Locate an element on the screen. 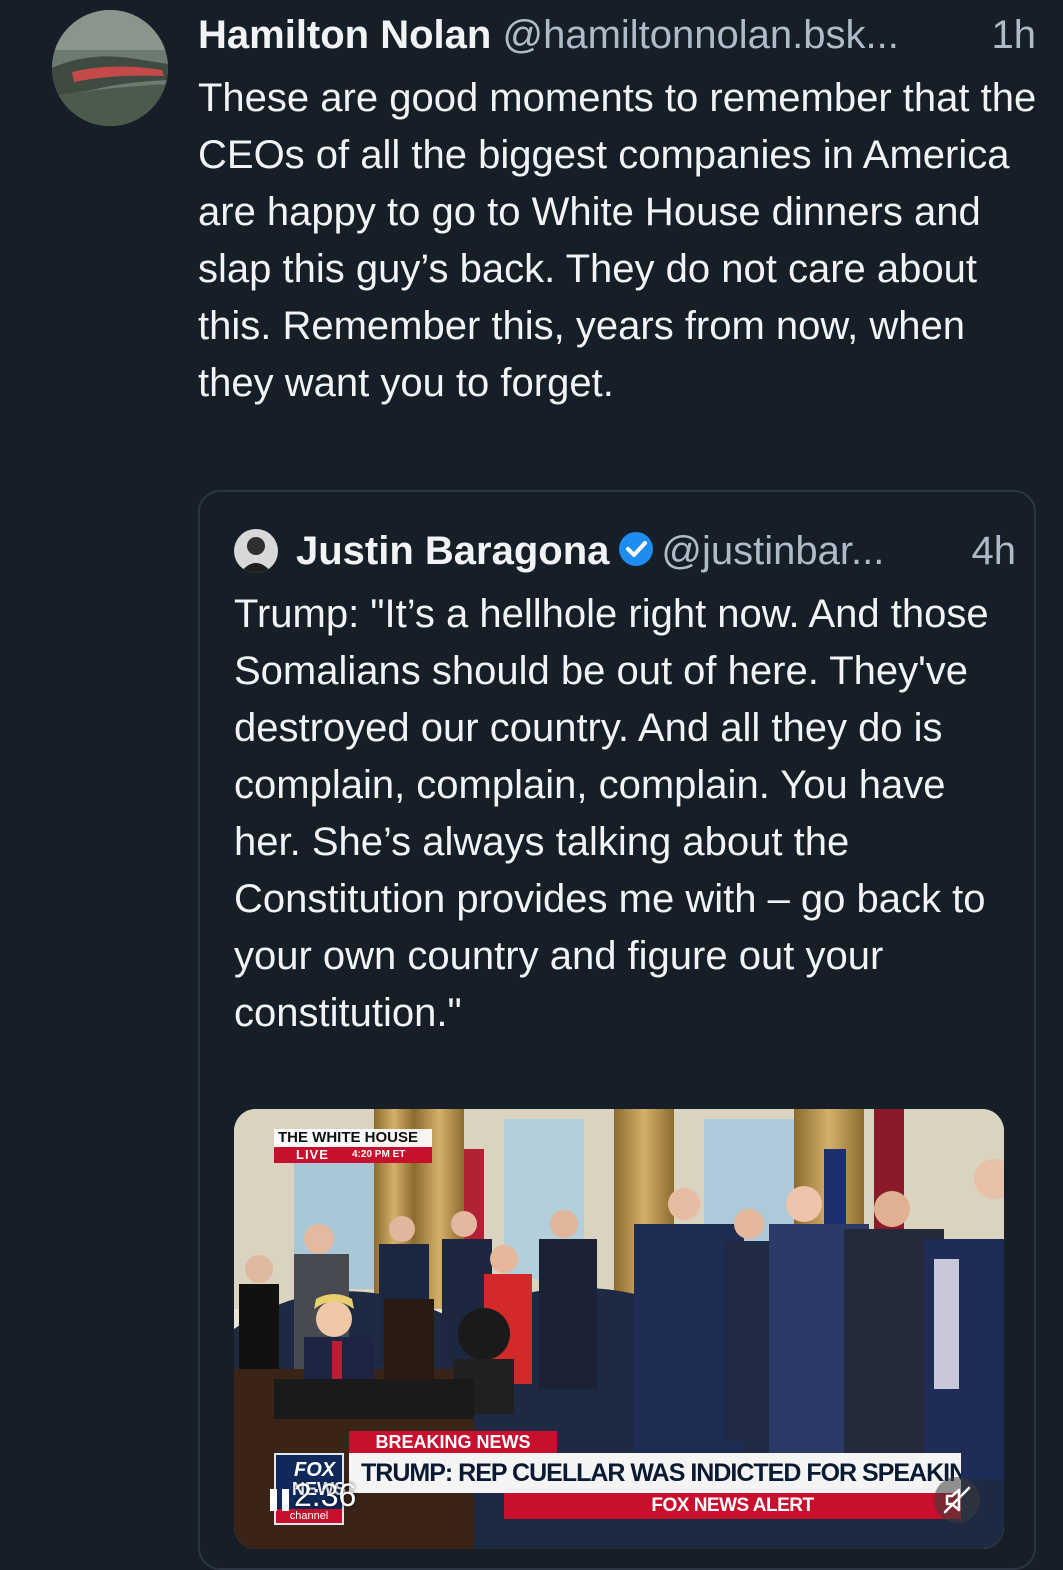 The image size is (1063, 1570). quoted-author-avatar is located at coordinates (256, 551).